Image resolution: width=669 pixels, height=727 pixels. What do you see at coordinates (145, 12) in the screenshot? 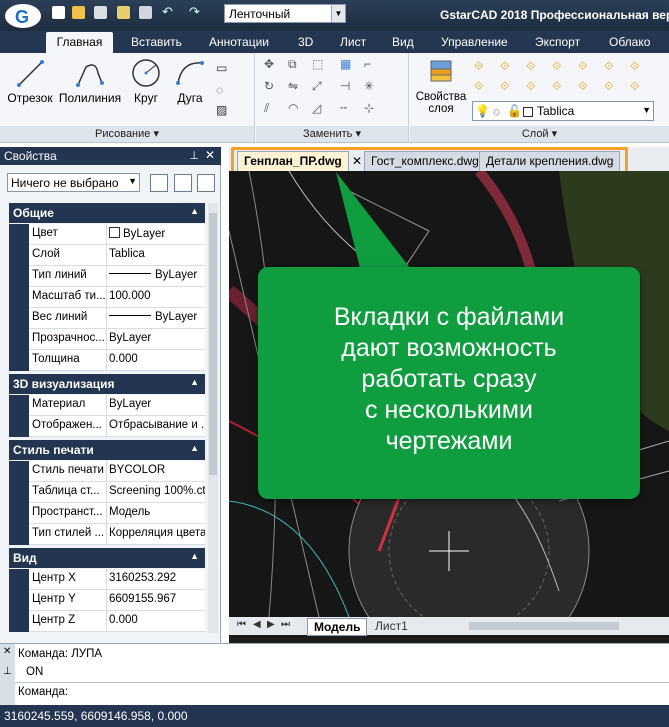
I see `print-icon` at bounding box center [145, 12].